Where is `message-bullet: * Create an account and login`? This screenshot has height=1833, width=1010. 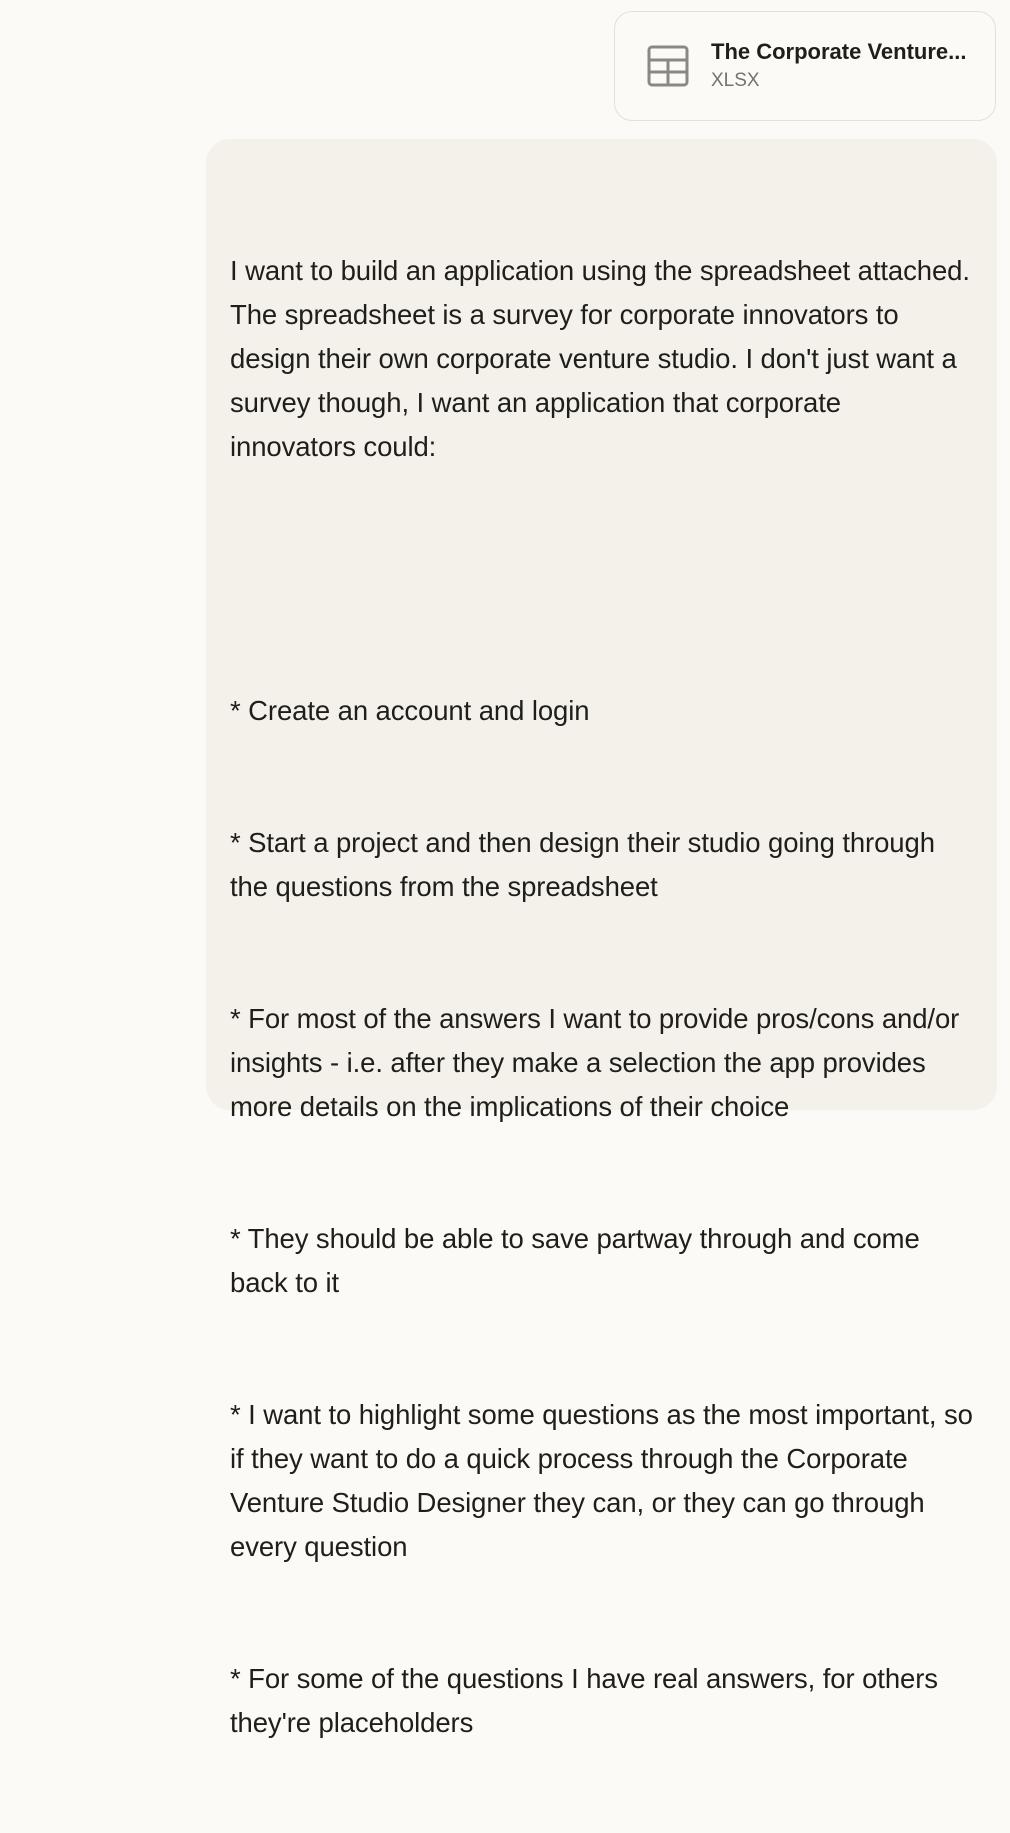
message-bullet: * Create an account and login is located at coordinates (410, 710).